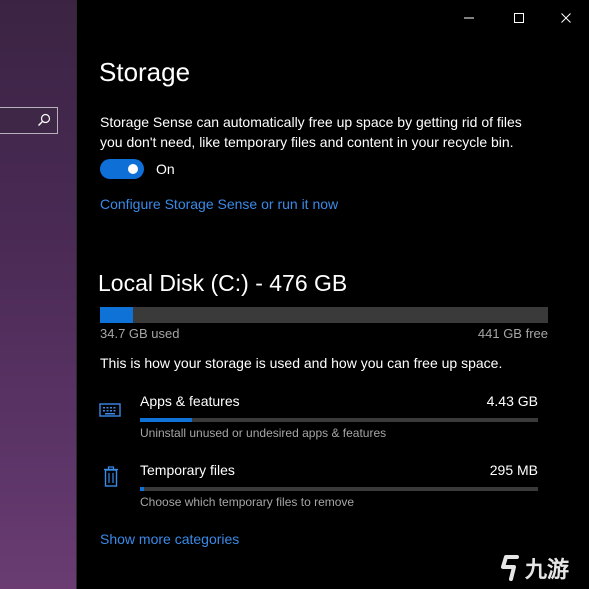  I want to click on watermark-logo: 九游, so click(541, 568).